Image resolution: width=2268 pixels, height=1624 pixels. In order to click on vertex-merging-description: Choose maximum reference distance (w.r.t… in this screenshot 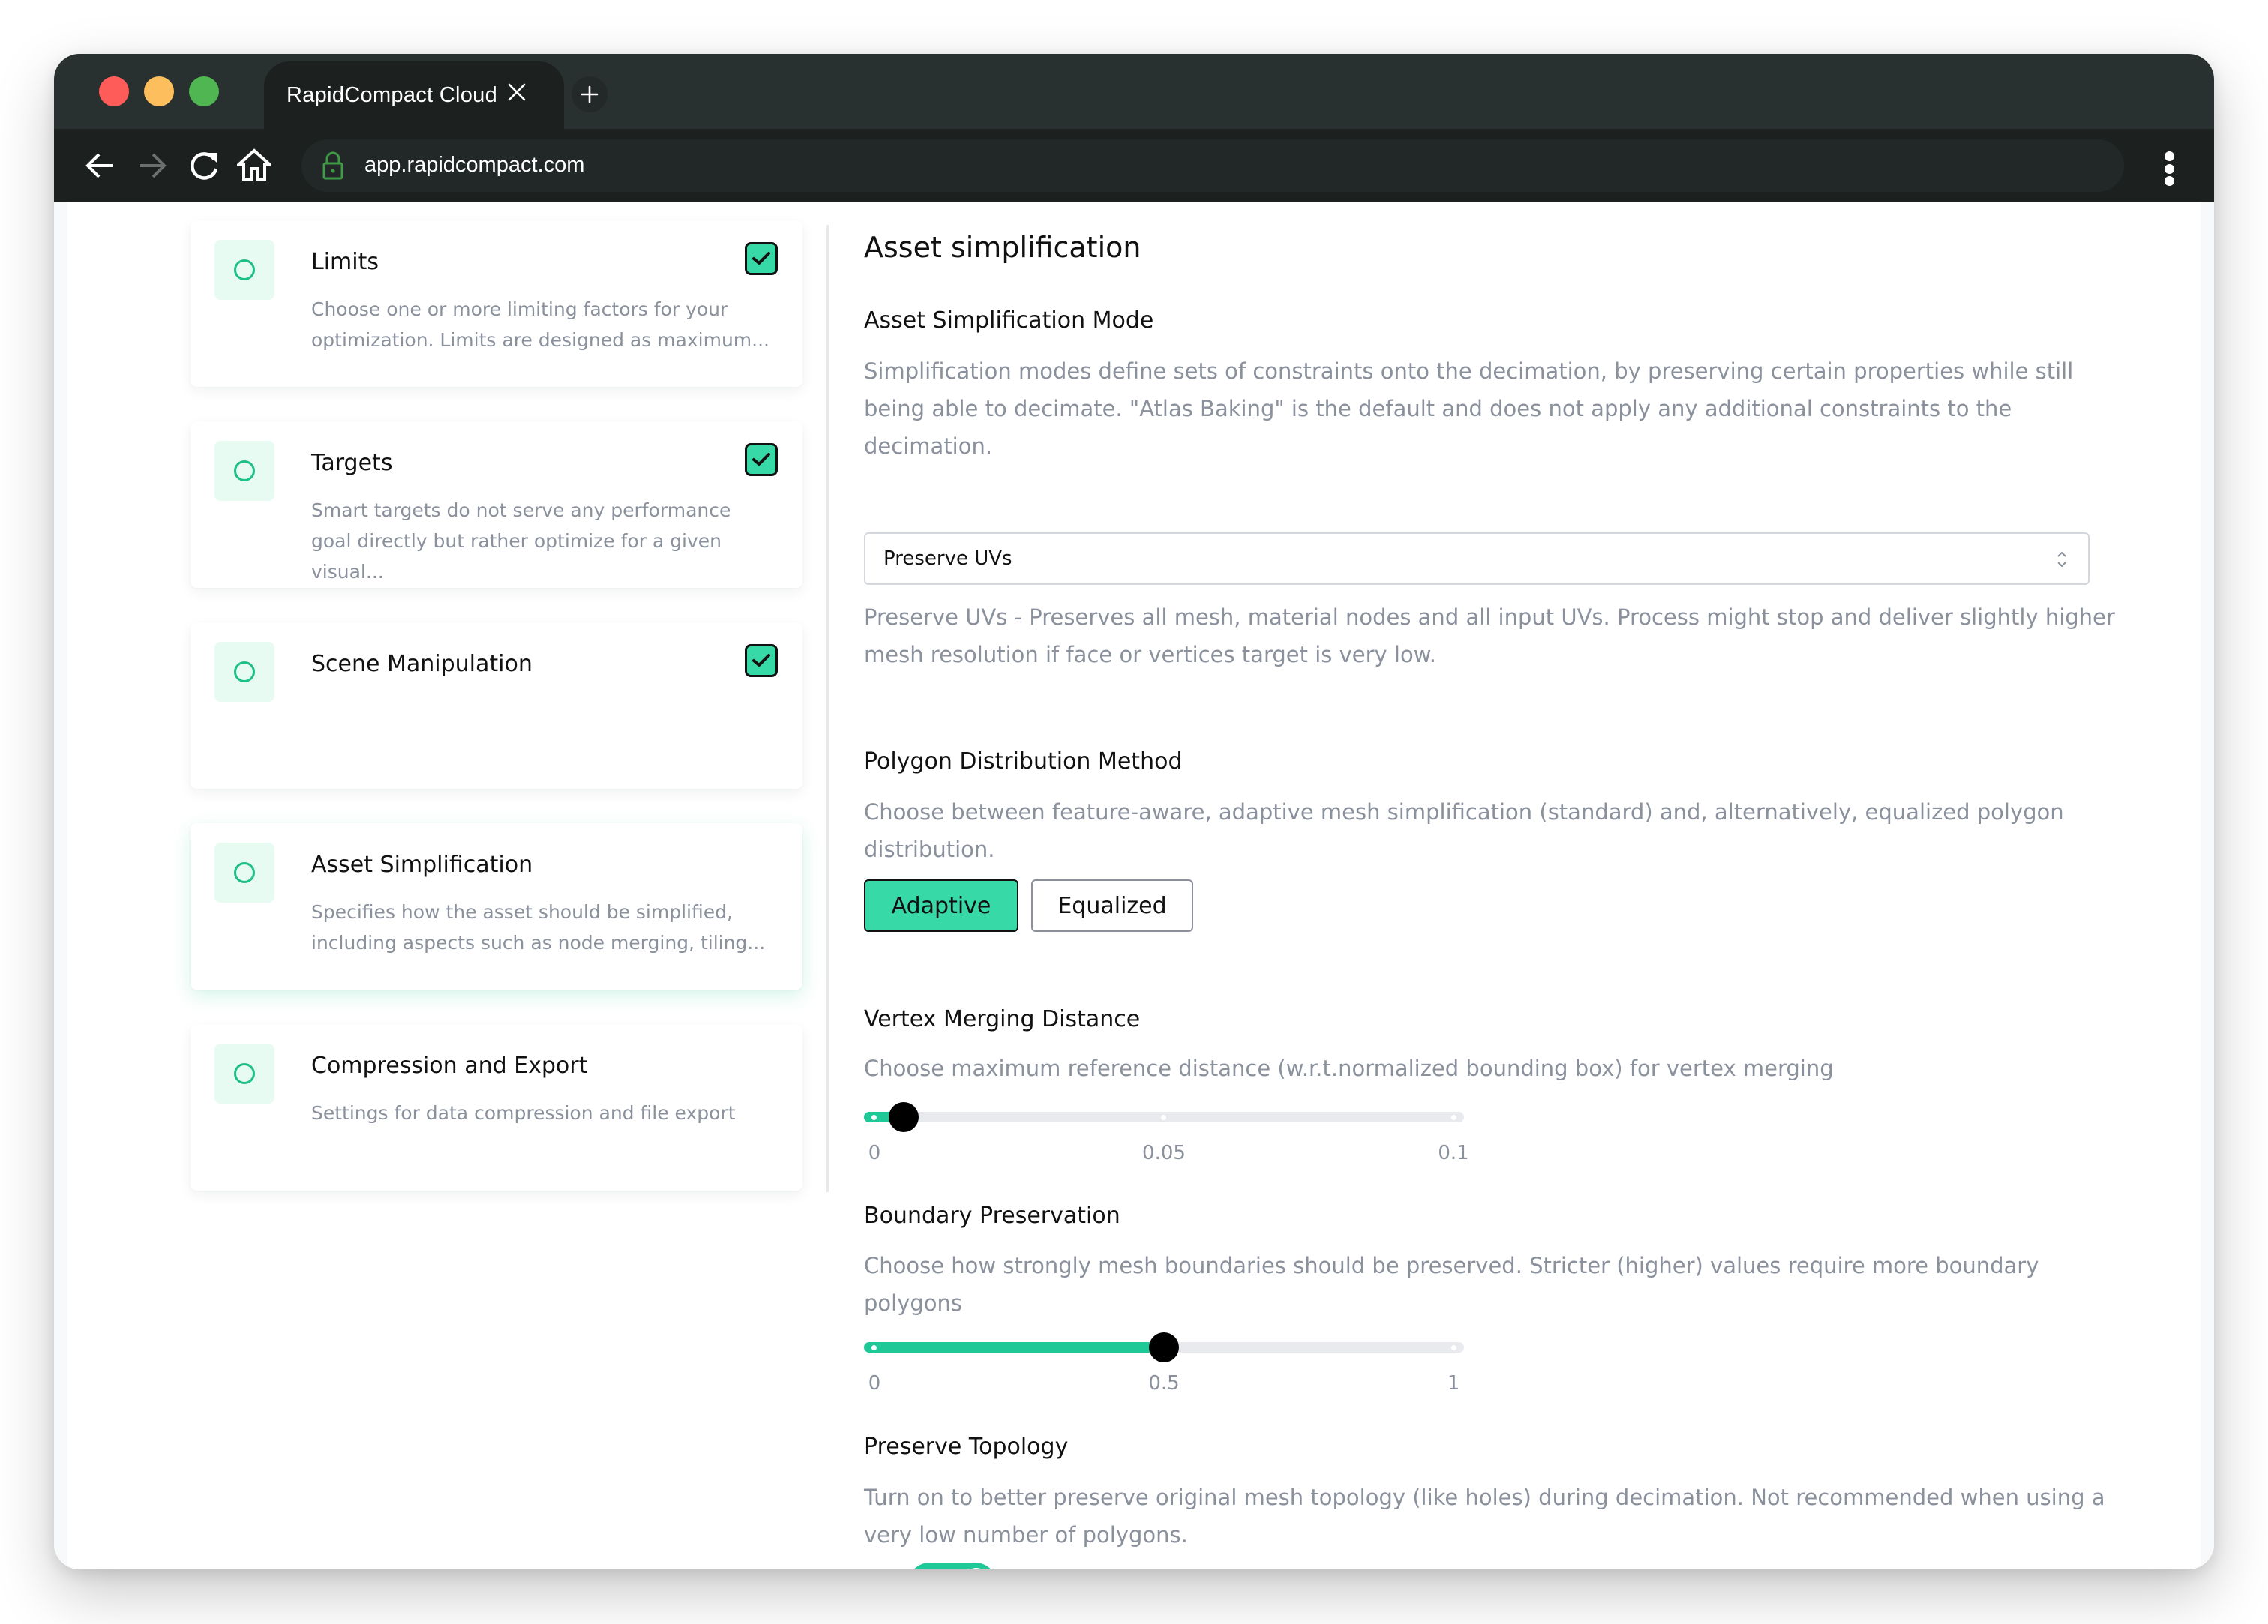, I will do `click(1349, 1068)`.